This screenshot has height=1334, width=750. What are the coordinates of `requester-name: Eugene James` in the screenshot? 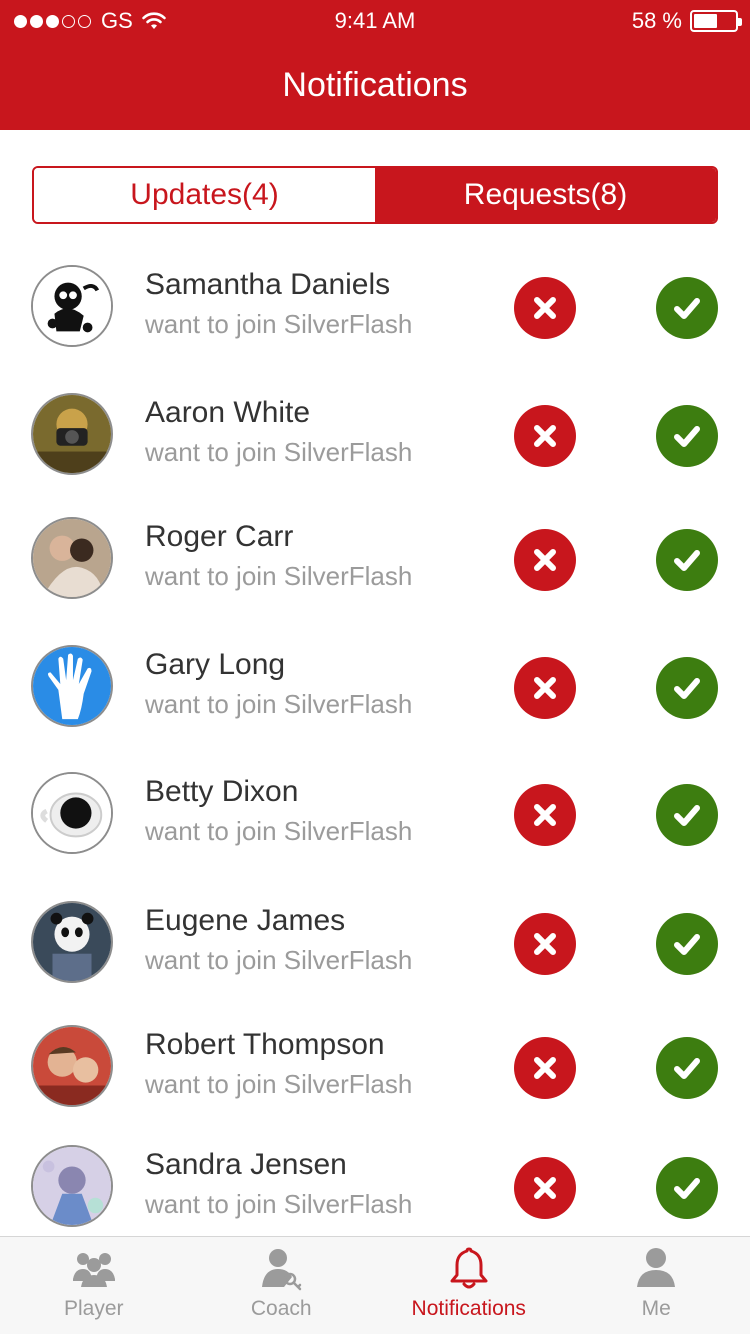 It's located at (245, 920).